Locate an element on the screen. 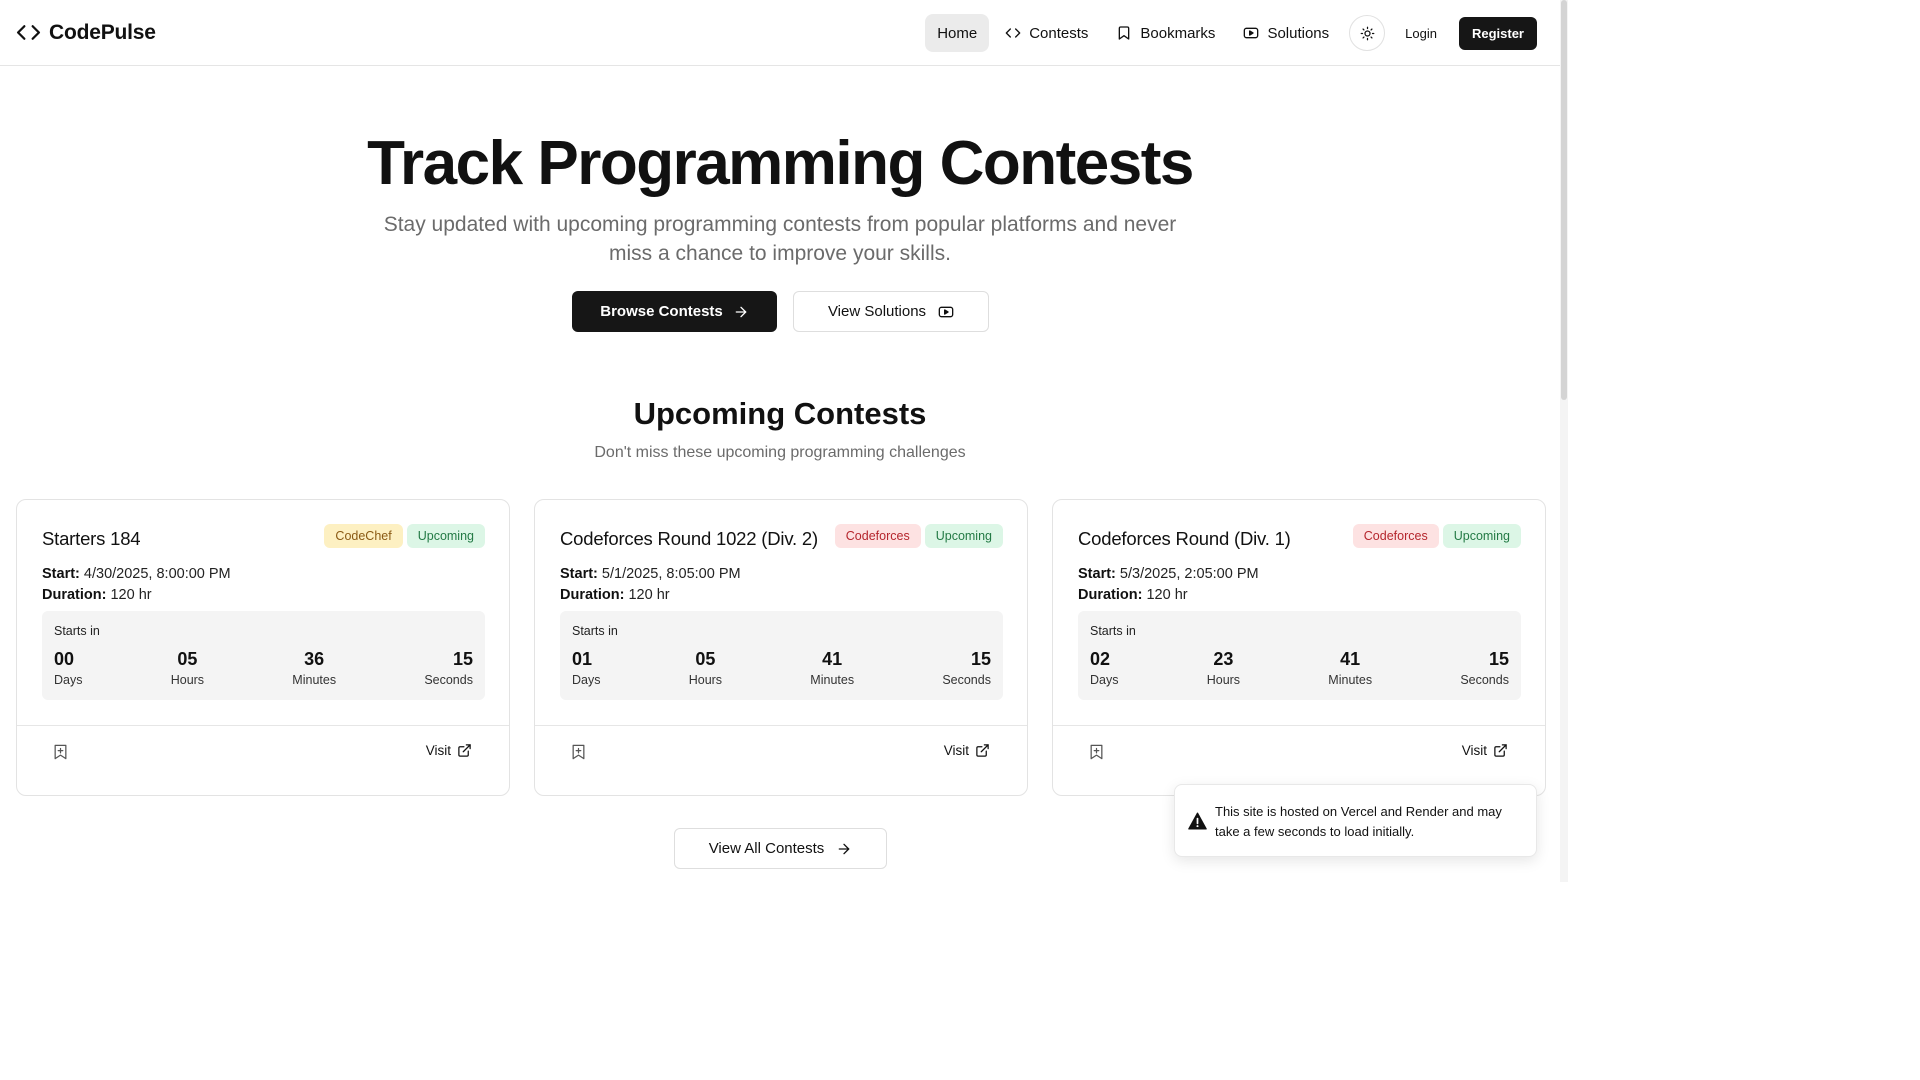  minutes-value: 36 is located at coordinates (314, 659).